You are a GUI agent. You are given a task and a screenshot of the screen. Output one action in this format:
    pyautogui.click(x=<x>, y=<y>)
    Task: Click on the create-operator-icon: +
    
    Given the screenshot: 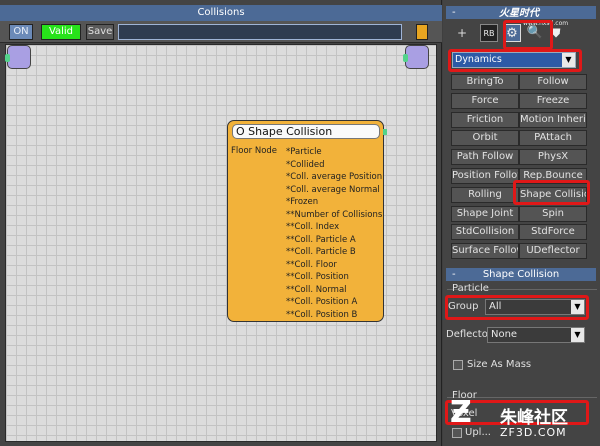 What is the action you would take?
    pyautogui.click(x=462, y=33)
    